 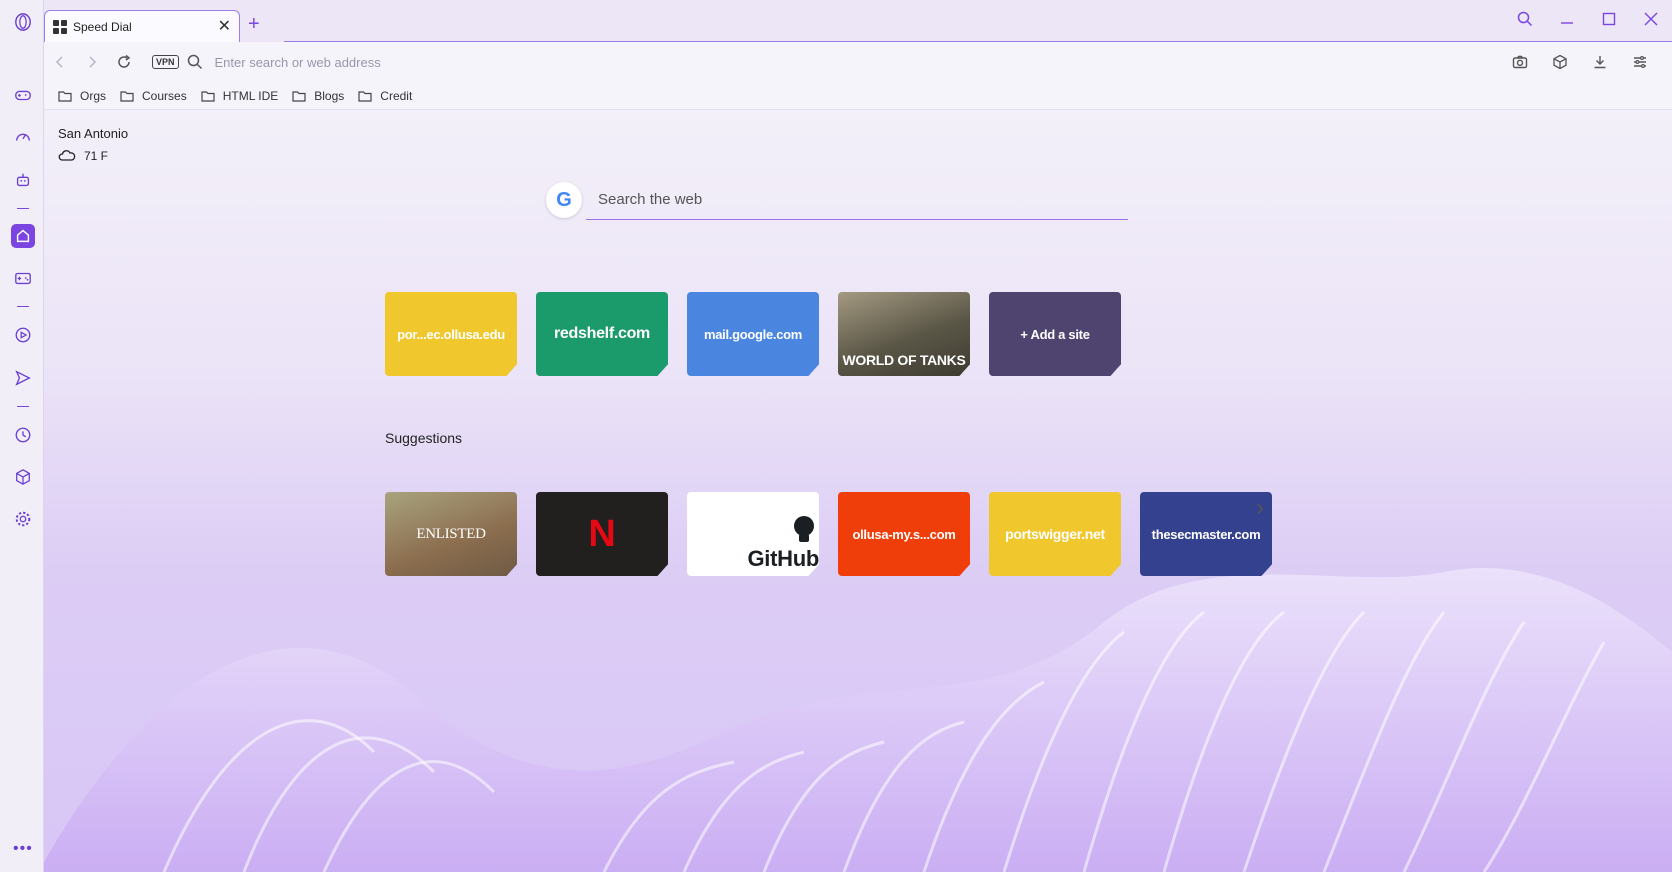 I want to click on bookmark-label: HTML IDE, so click(x=250, y=95).